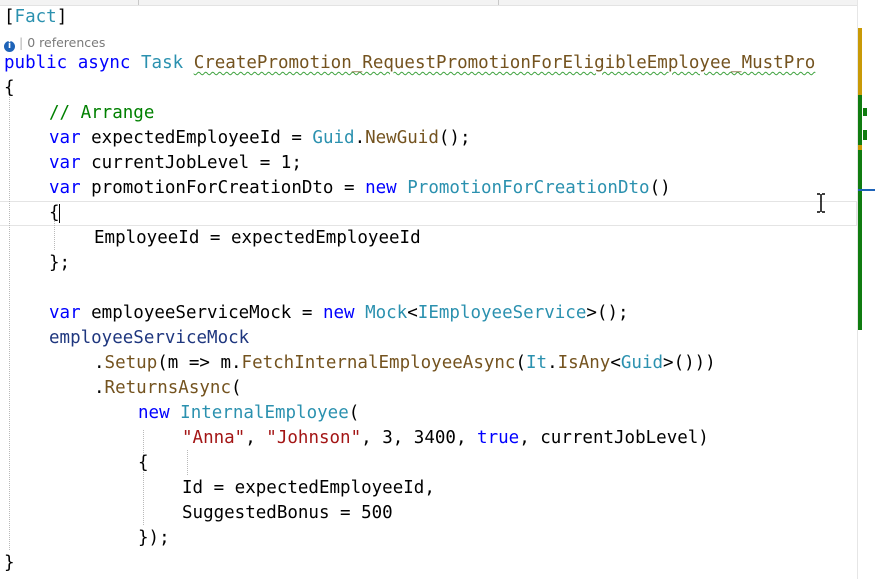  What do you see at coordinates (287, 513) in the screenshot?
I see `code-line-suggested-bonus: SuggestedBonus = 500` at bounding box center [287, 513].